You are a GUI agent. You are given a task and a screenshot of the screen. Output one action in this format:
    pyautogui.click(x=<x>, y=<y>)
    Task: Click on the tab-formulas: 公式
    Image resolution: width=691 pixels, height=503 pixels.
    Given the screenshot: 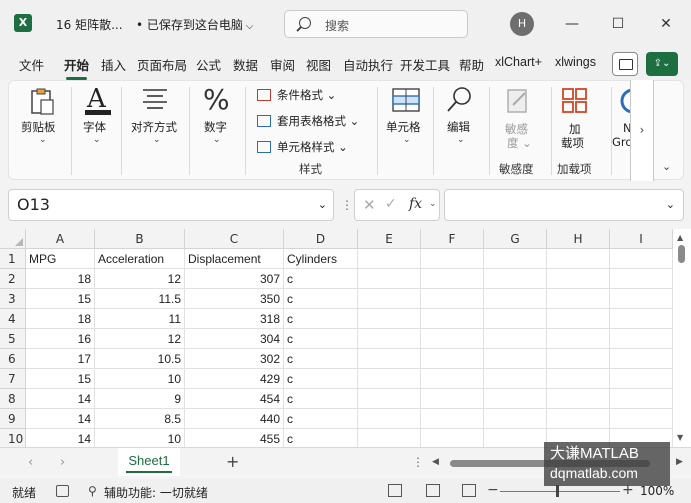 What is the action you would take?
    pyautogui.click(x=208, y=64)
    